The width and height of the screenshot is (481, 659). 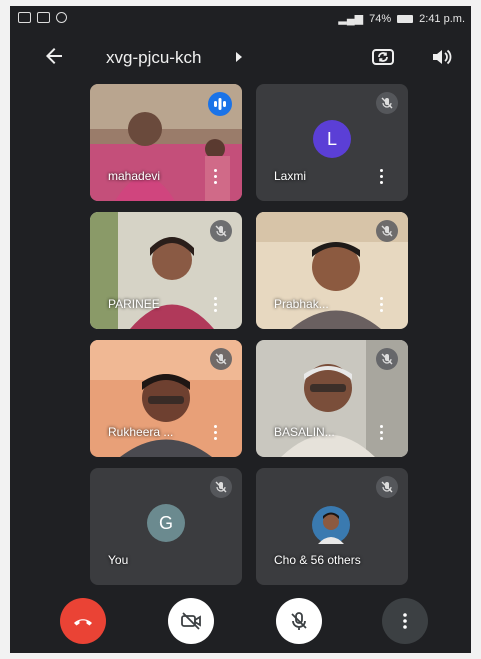 I want to click on avatar, so click(x=331, y=525).